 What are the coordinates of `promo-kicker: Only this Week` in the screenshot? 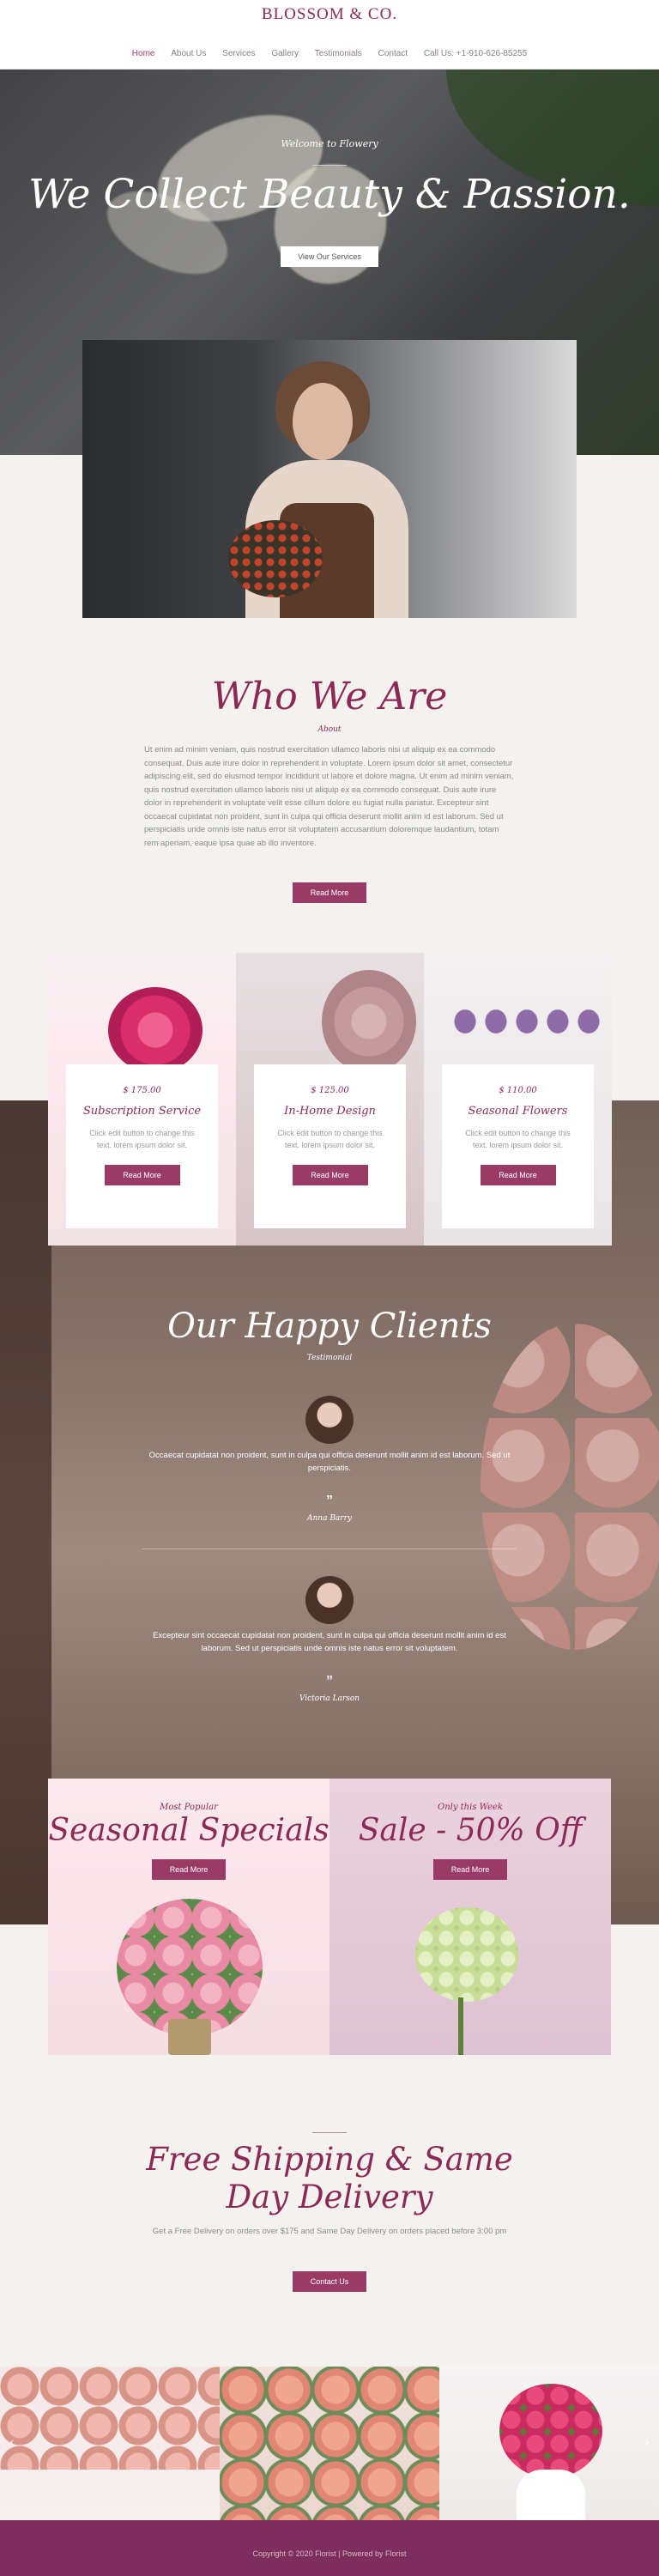 It's located at (470, 1807).